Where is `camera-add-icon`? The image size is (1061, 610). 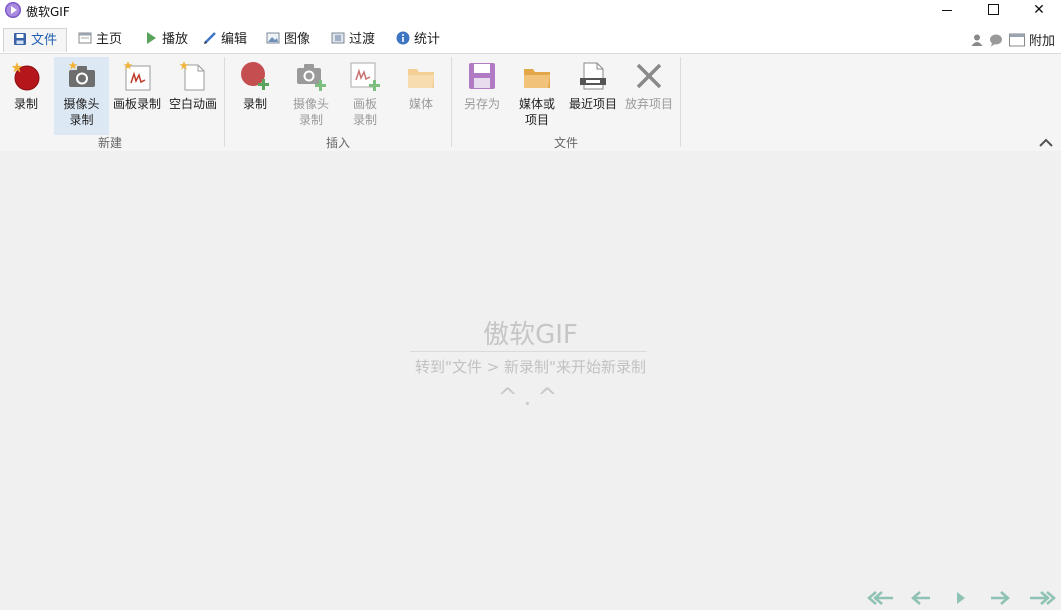 camera-add-icon is located at coordinates (311, 76).